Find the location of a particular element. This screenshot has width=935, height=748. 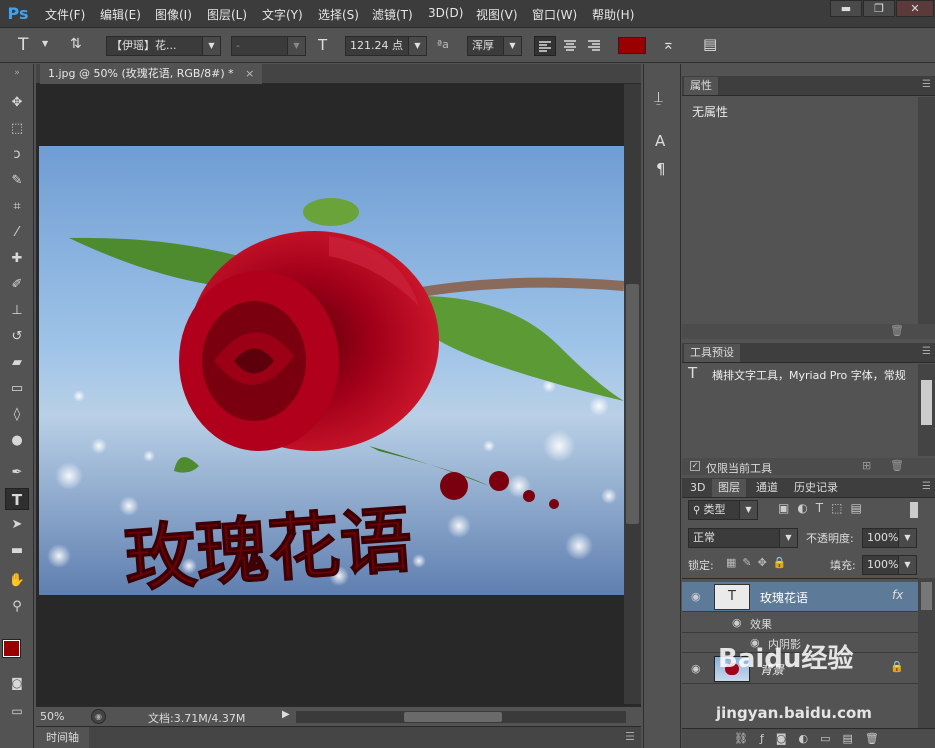

filter-toggle-switch is located at coordinates (914, 510).